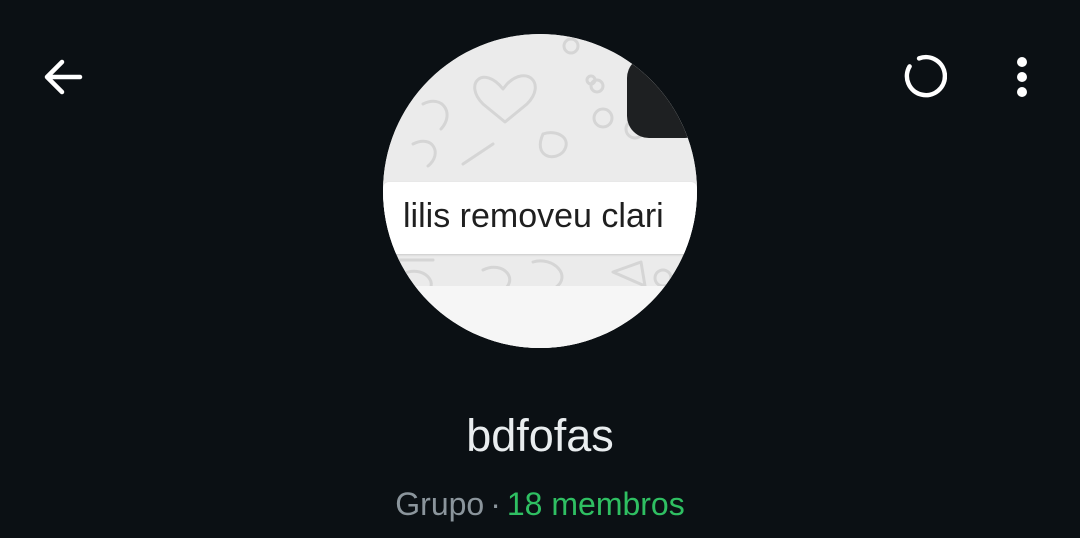  I want to click on avatar-bottom-bar, so click(540, 317).